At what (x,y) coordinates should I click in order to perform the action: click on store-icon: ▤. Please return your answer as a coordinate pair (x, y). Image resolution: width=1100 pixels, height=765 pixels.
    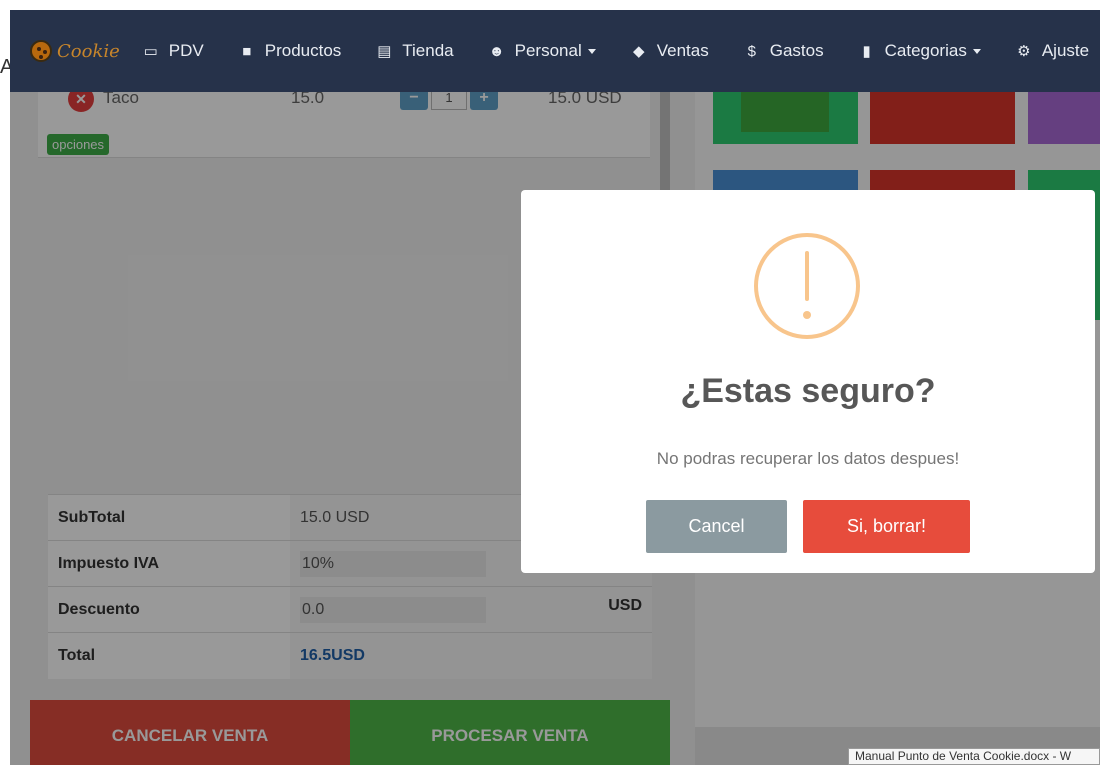
    Looking at the image, I should click on (384, 51).